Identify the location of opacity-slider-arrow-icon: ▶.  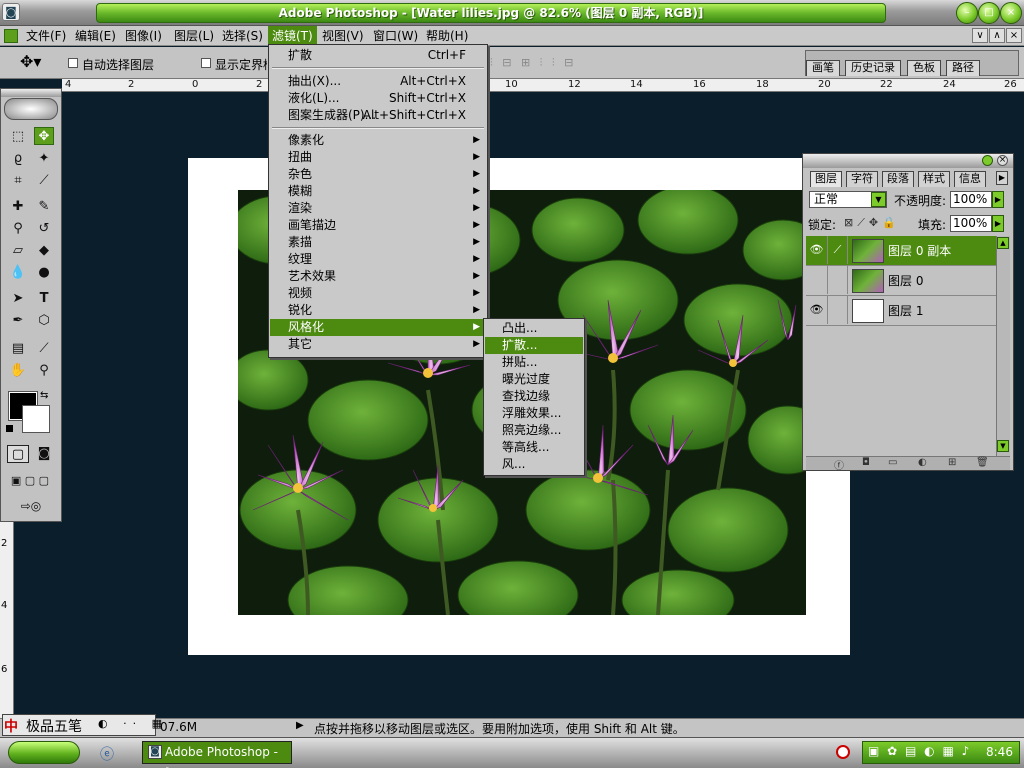
(998, 199).